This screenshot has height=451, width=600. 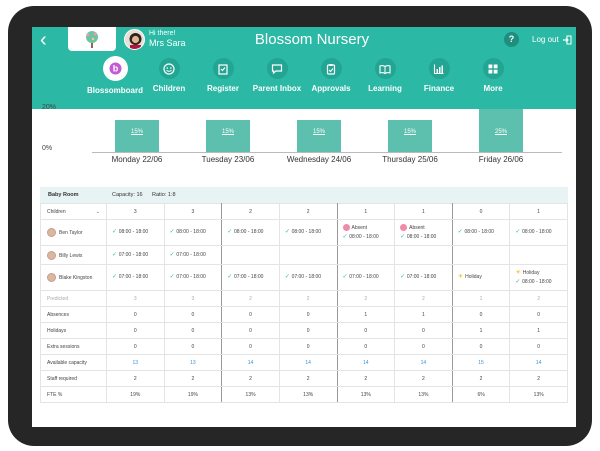 I want to click on nav-register: Register, so click(x=223, y=81).